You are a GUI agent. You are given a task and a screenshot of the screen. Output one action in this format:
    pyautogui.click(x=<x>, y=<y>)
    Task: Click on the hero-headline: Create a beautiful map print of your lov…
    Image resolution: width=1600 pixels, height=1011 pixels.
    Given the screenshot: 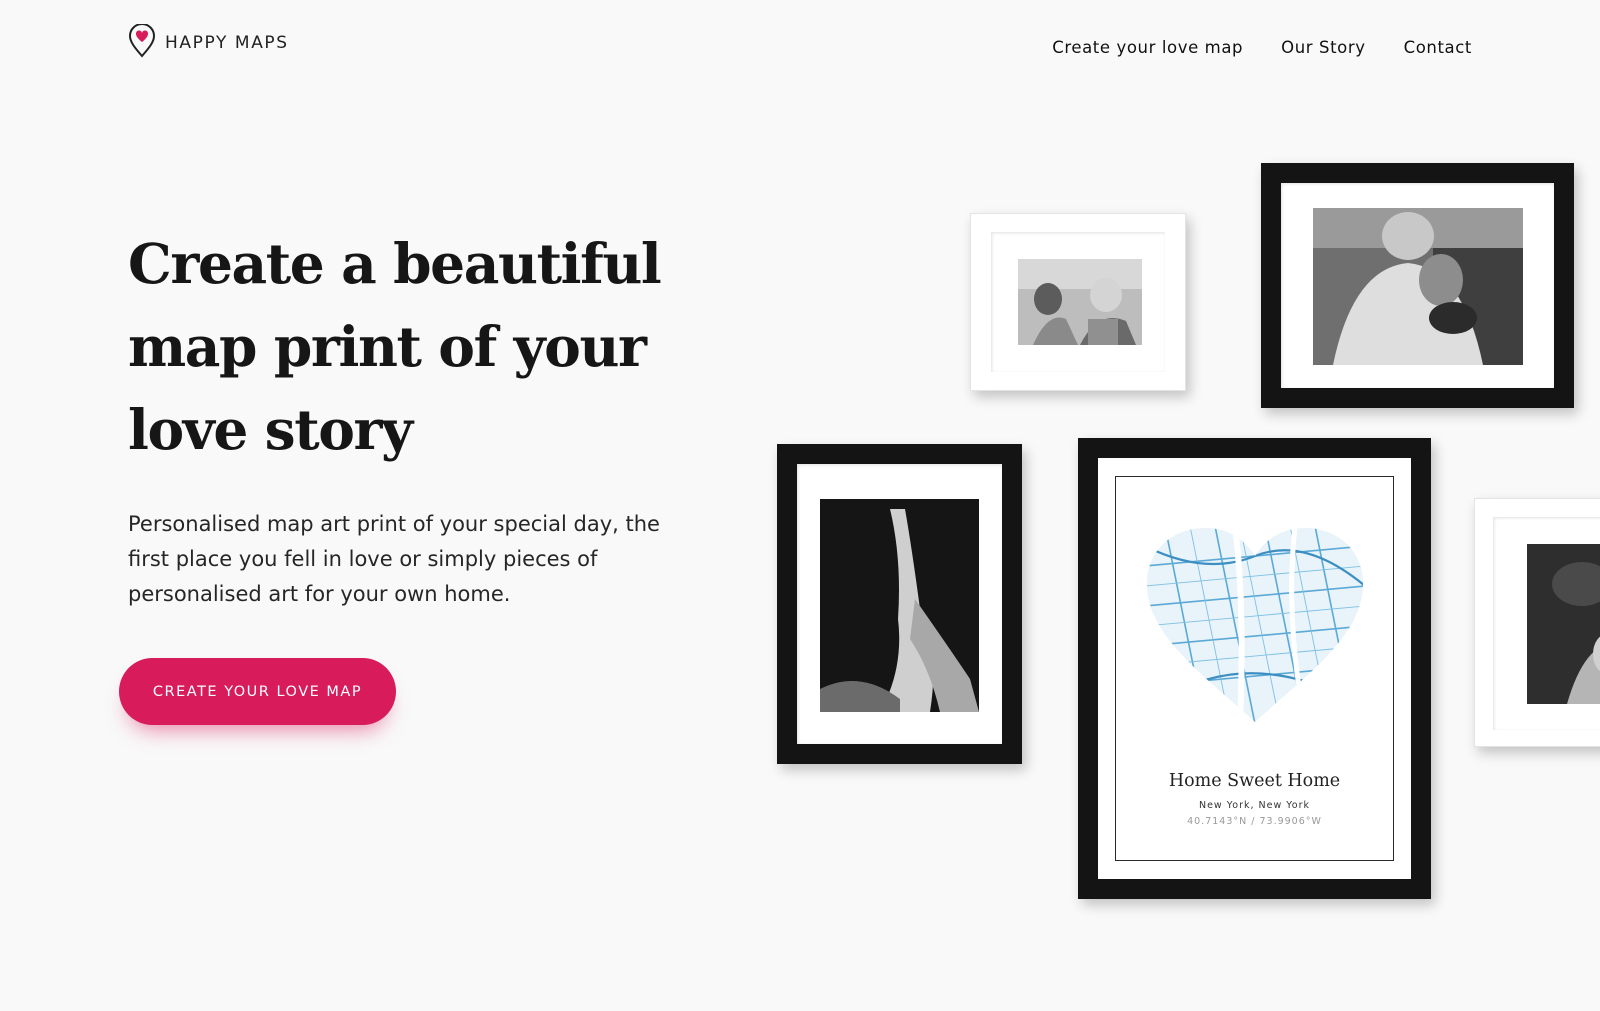 What is the action you would take?
    pyautogui.click(x=395, y=346)
    